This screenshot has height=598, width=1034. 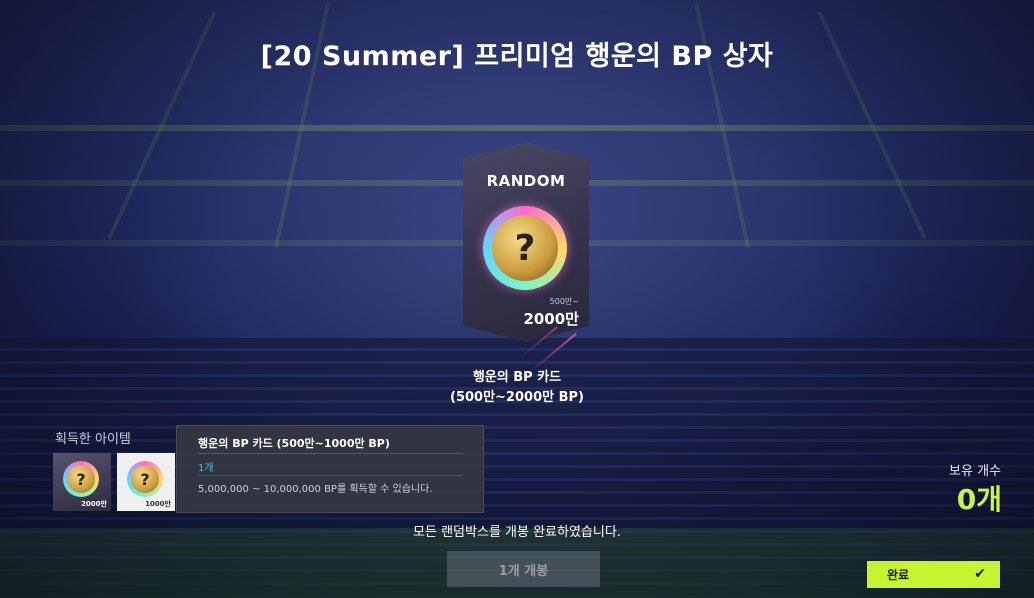 What do you see at coordinates (517, 56) in the screenshot?
I see `page-title: [20 Summer] 프리미엄 행운의 BP 상자` at bounding box center [517, 56].